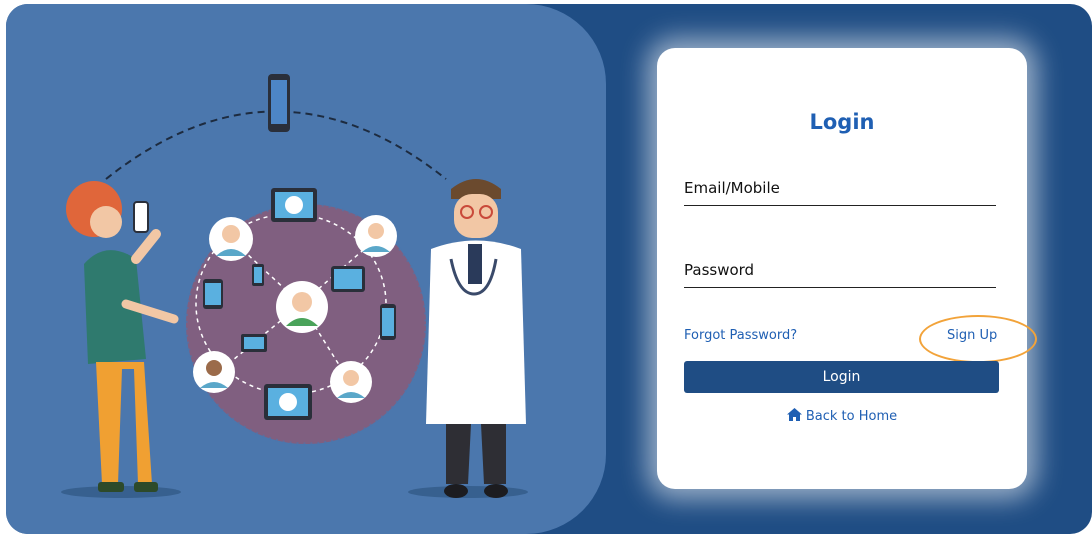 Image resolution: width=1092 pixels, height=535 pixels. What do you see at coordinates (840, 205) in the screenshot?
I see `email-mobile-underline` at bounding box center [840, 205].